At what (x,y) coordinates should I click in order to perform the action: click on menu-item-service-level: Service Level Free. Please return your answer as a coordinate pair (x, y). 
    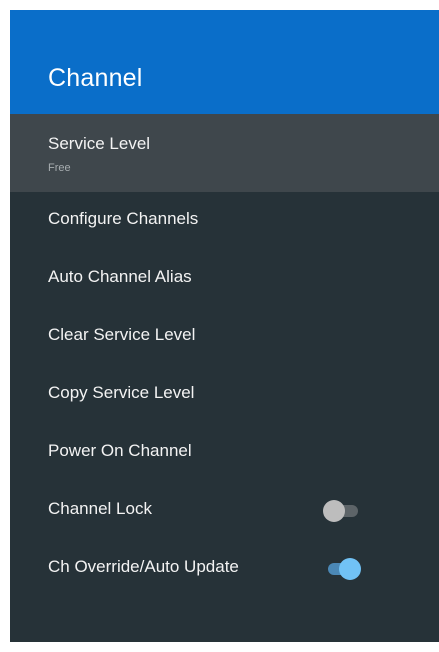
    Looking at the image, I should click on (224, 153).